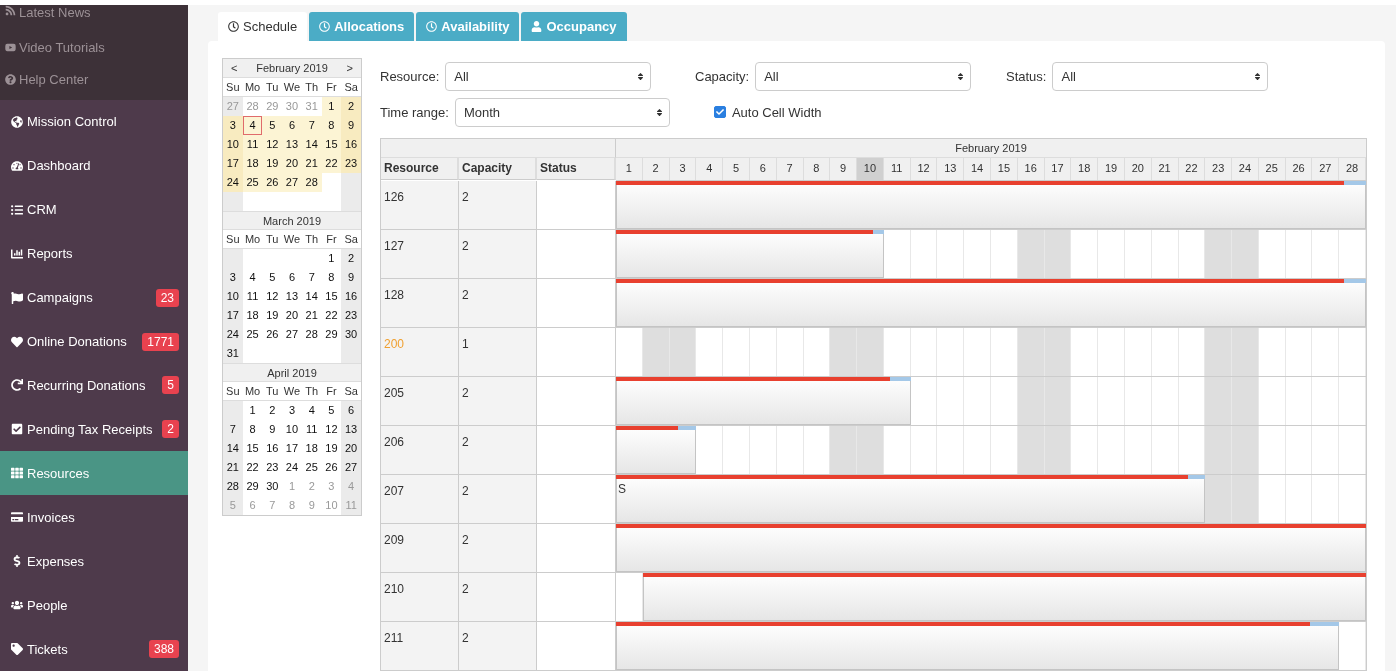  I want to click on day-header: 23, so click(1219, 169).